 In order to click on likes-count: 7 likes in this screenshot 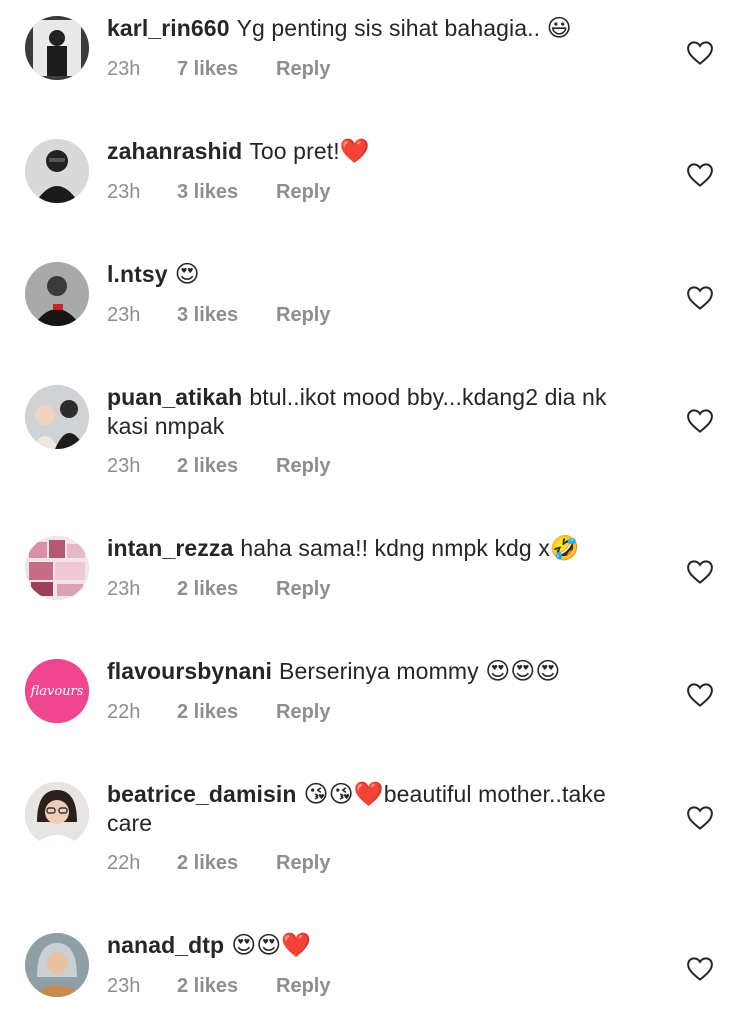, I will do `click(226, 69)`.